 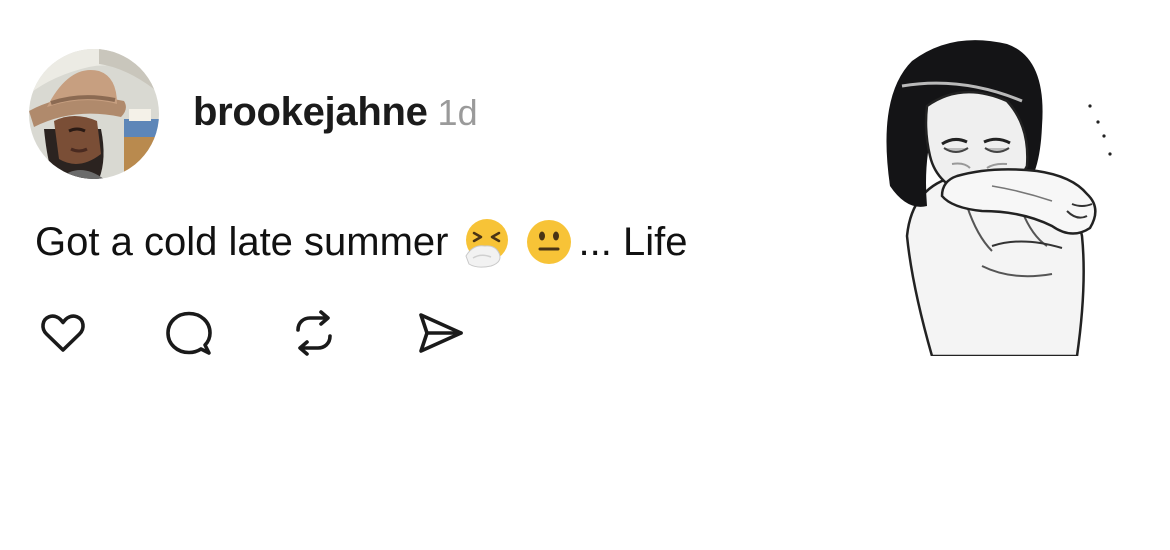 I want to click on avatar-photo, so click(x=94, y=114).